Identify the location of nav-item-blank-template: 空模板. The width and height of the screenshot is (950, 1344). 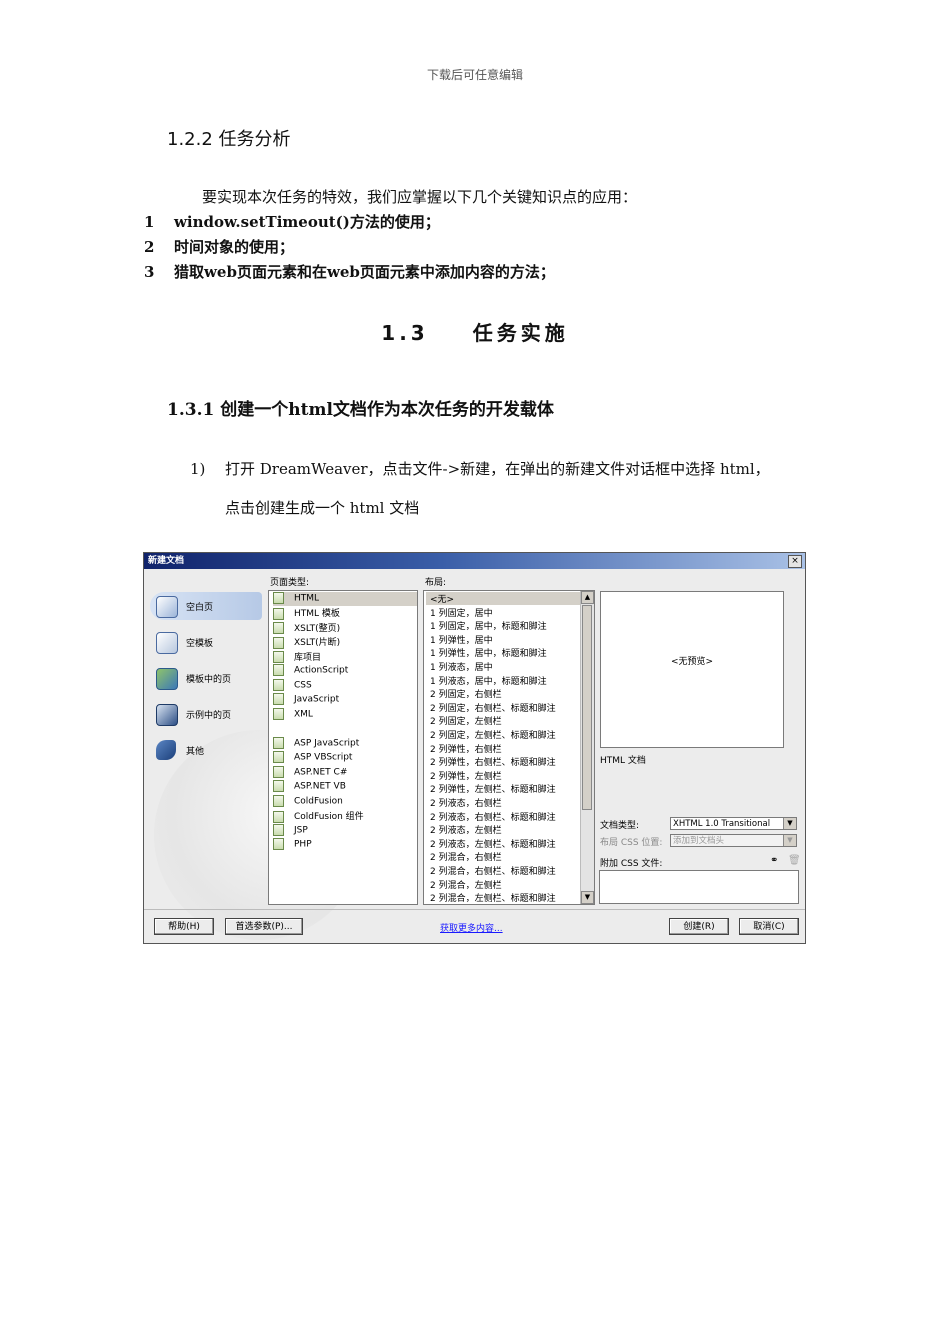
(206, 642).